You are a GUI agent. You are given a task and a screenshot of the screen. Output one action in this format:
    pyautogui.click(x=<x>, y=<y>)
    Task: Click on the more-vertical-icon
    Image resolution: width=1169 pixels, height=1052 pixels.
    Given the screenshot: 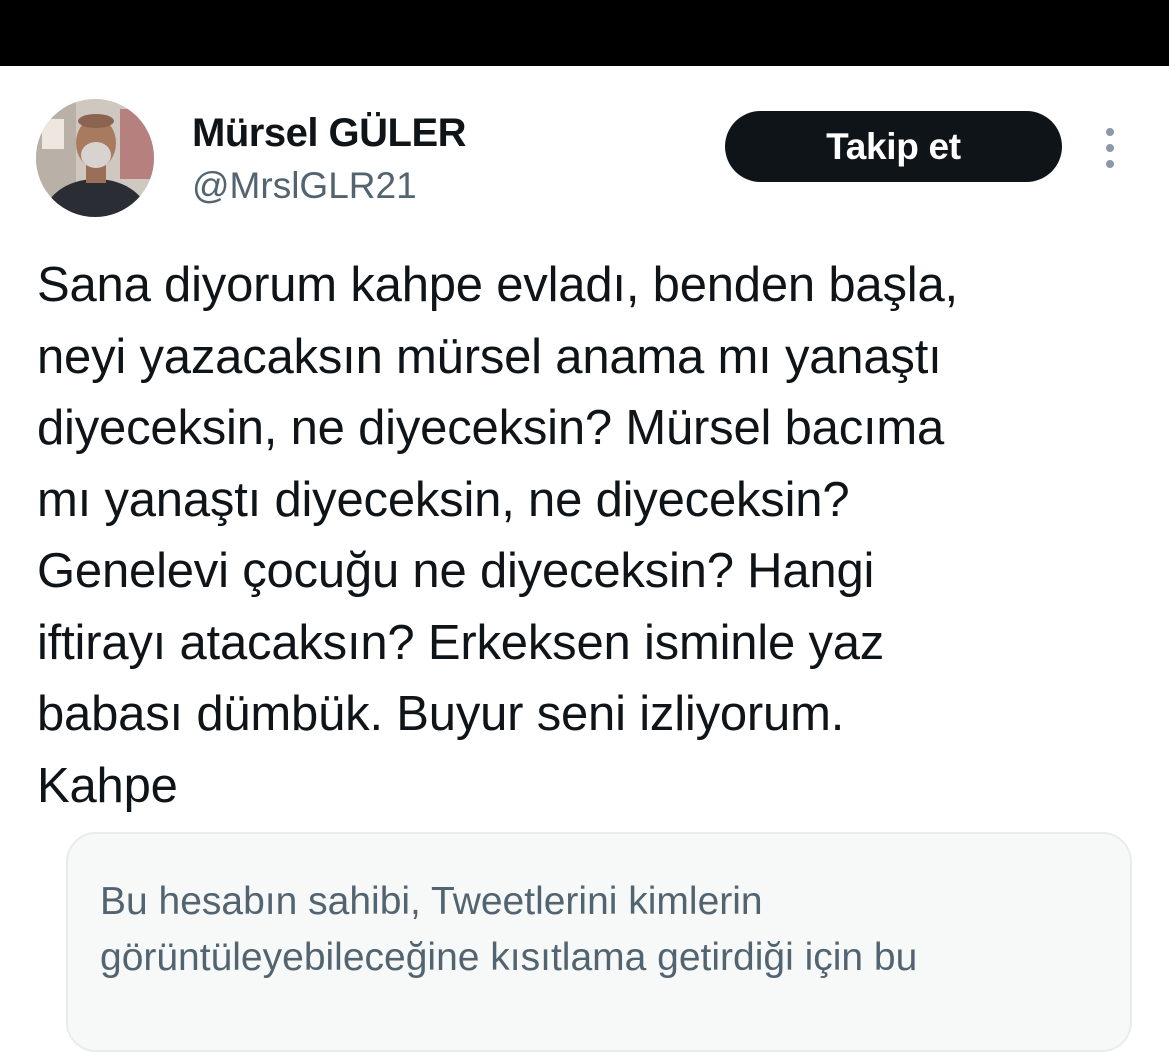 What is the action you would take?
    pyautogui.click(x=1110, y=132)
    